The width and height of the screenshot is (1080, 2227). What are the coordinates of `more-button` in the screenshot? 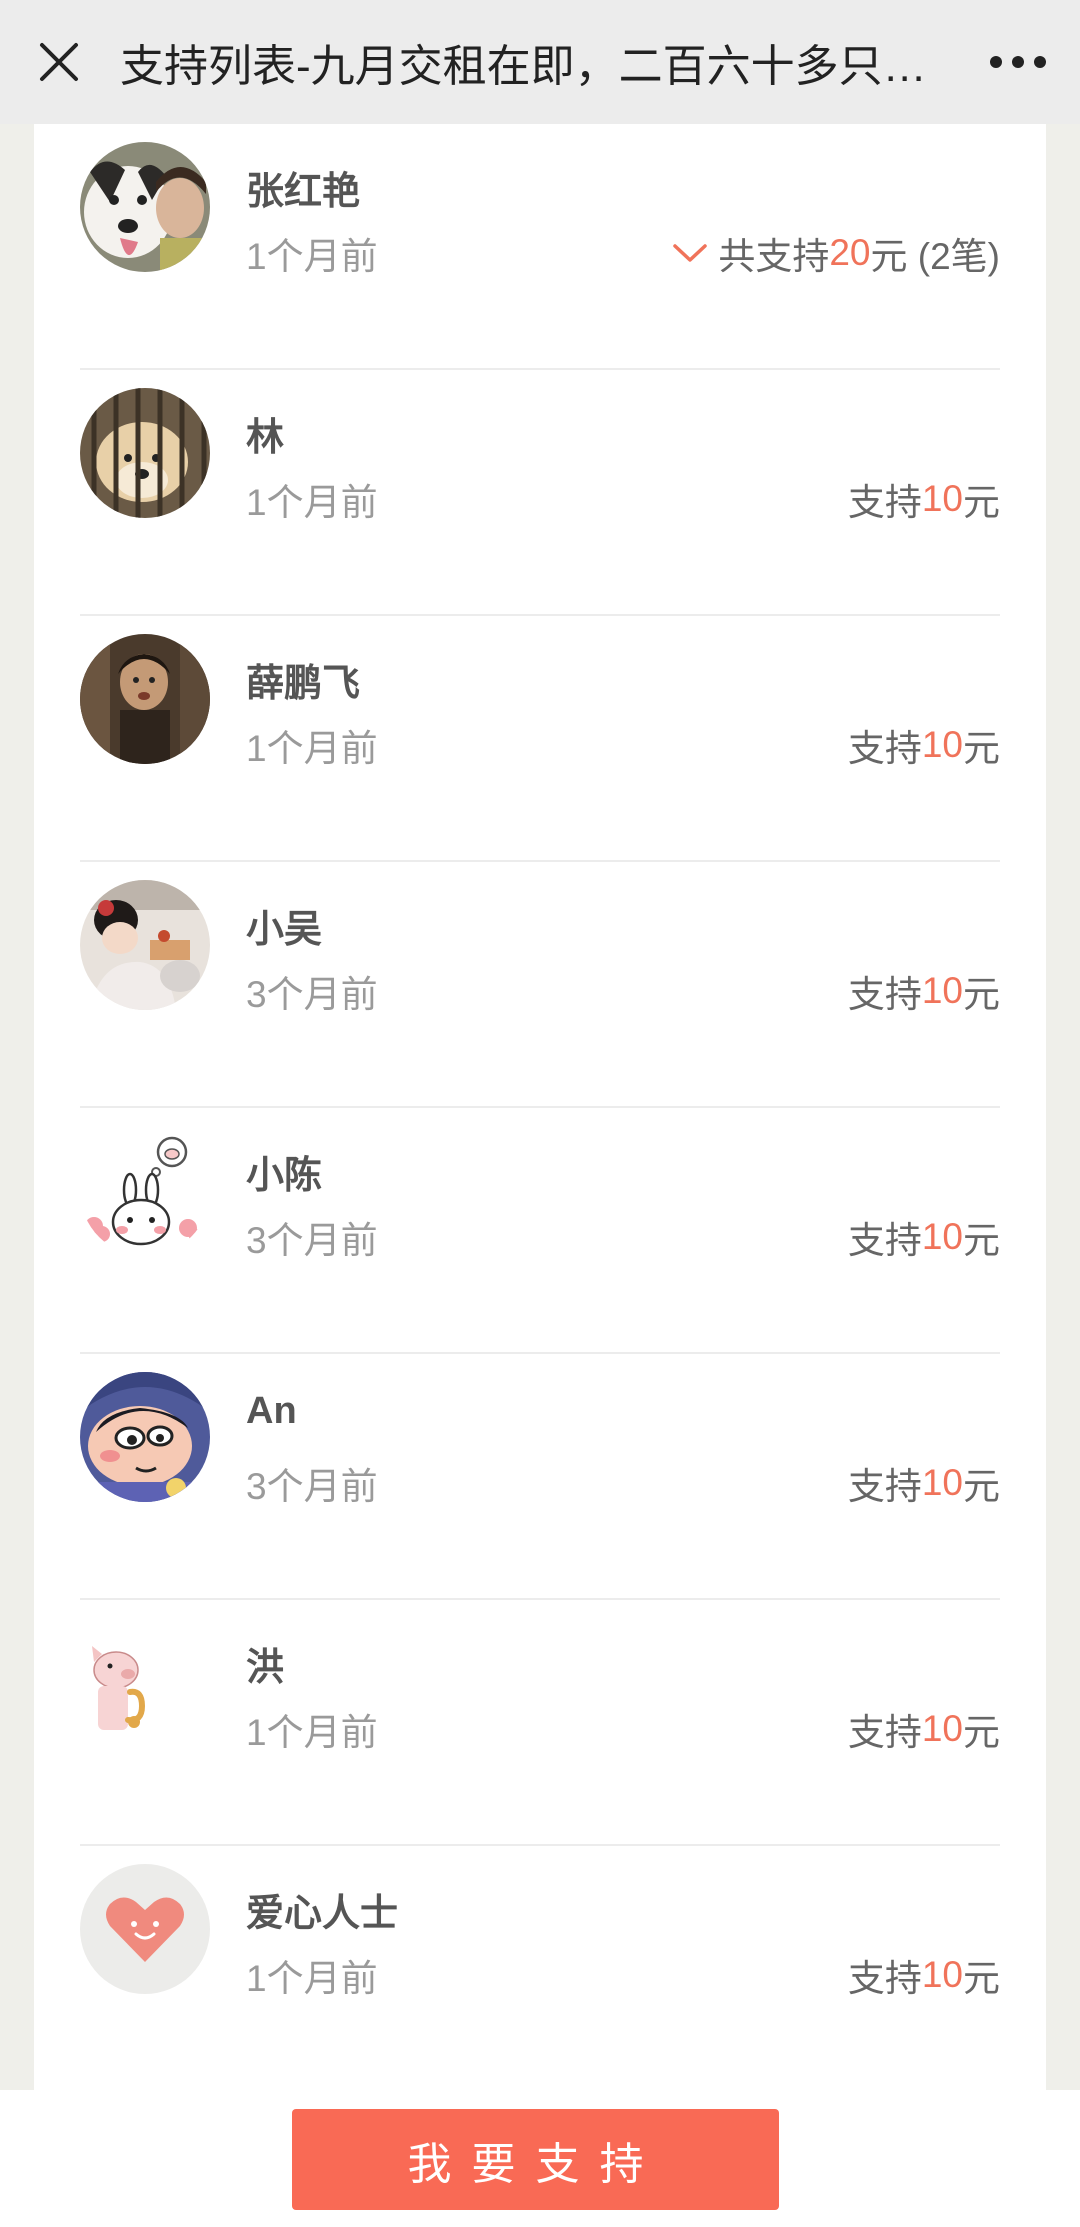 It's located at (1008, 62).